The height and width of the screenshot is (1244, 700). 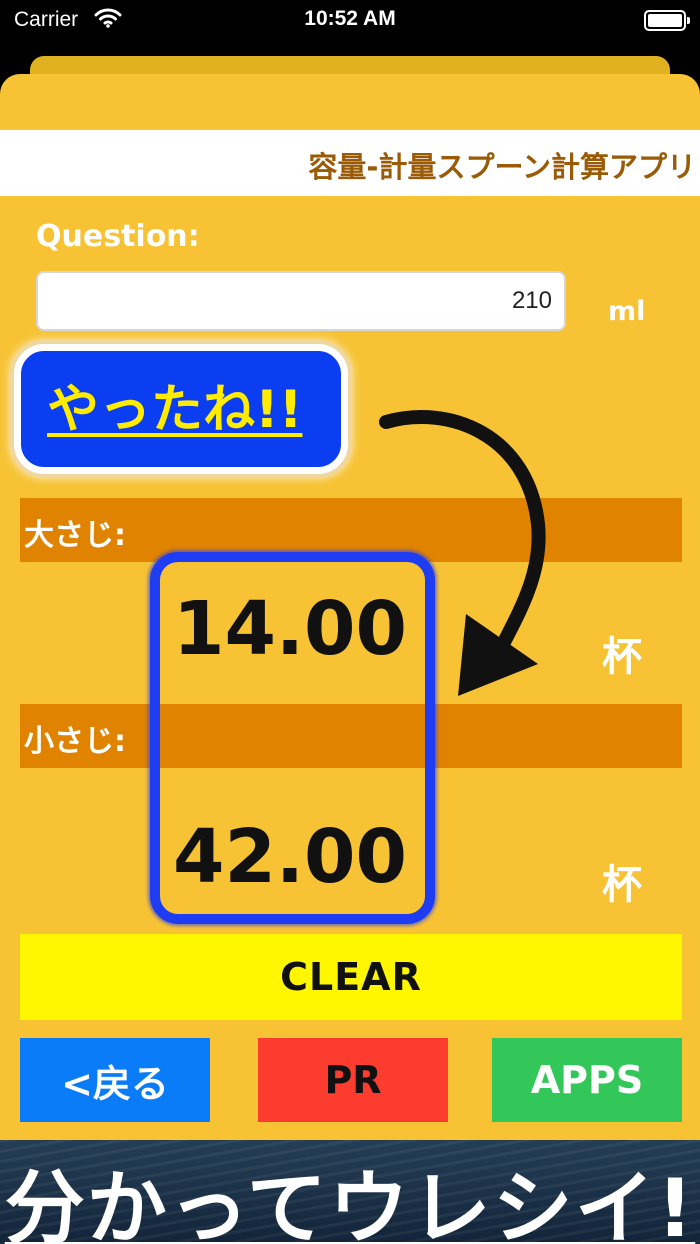 What do you see at coordinates (667, 20) in the screenshot?
I see `battery-icon` at bounding box center [667, 20].